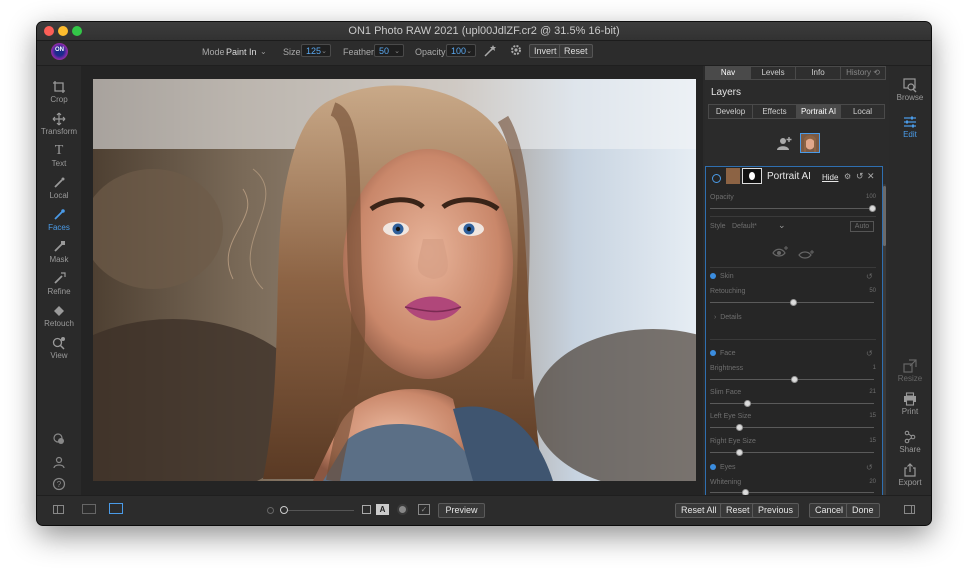 The width and height of the screenshot is (968, 573). Describe the element at coordinates (59, 156) in the screenshot. I see `tool-text: T Text` at that location.